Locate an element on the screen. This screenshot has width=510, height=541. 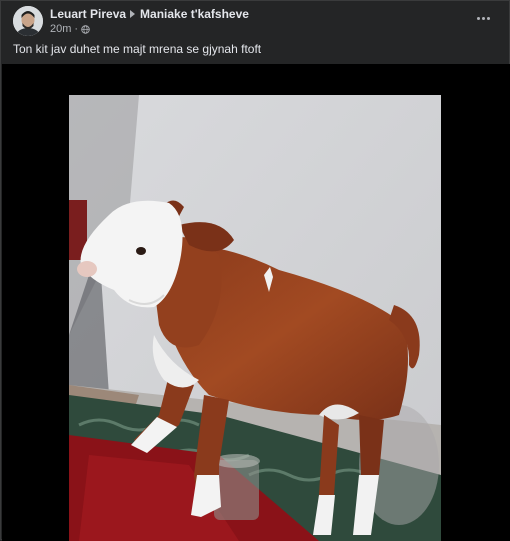
author-name: Leuart Pireva is located at coordinates (88, 14).